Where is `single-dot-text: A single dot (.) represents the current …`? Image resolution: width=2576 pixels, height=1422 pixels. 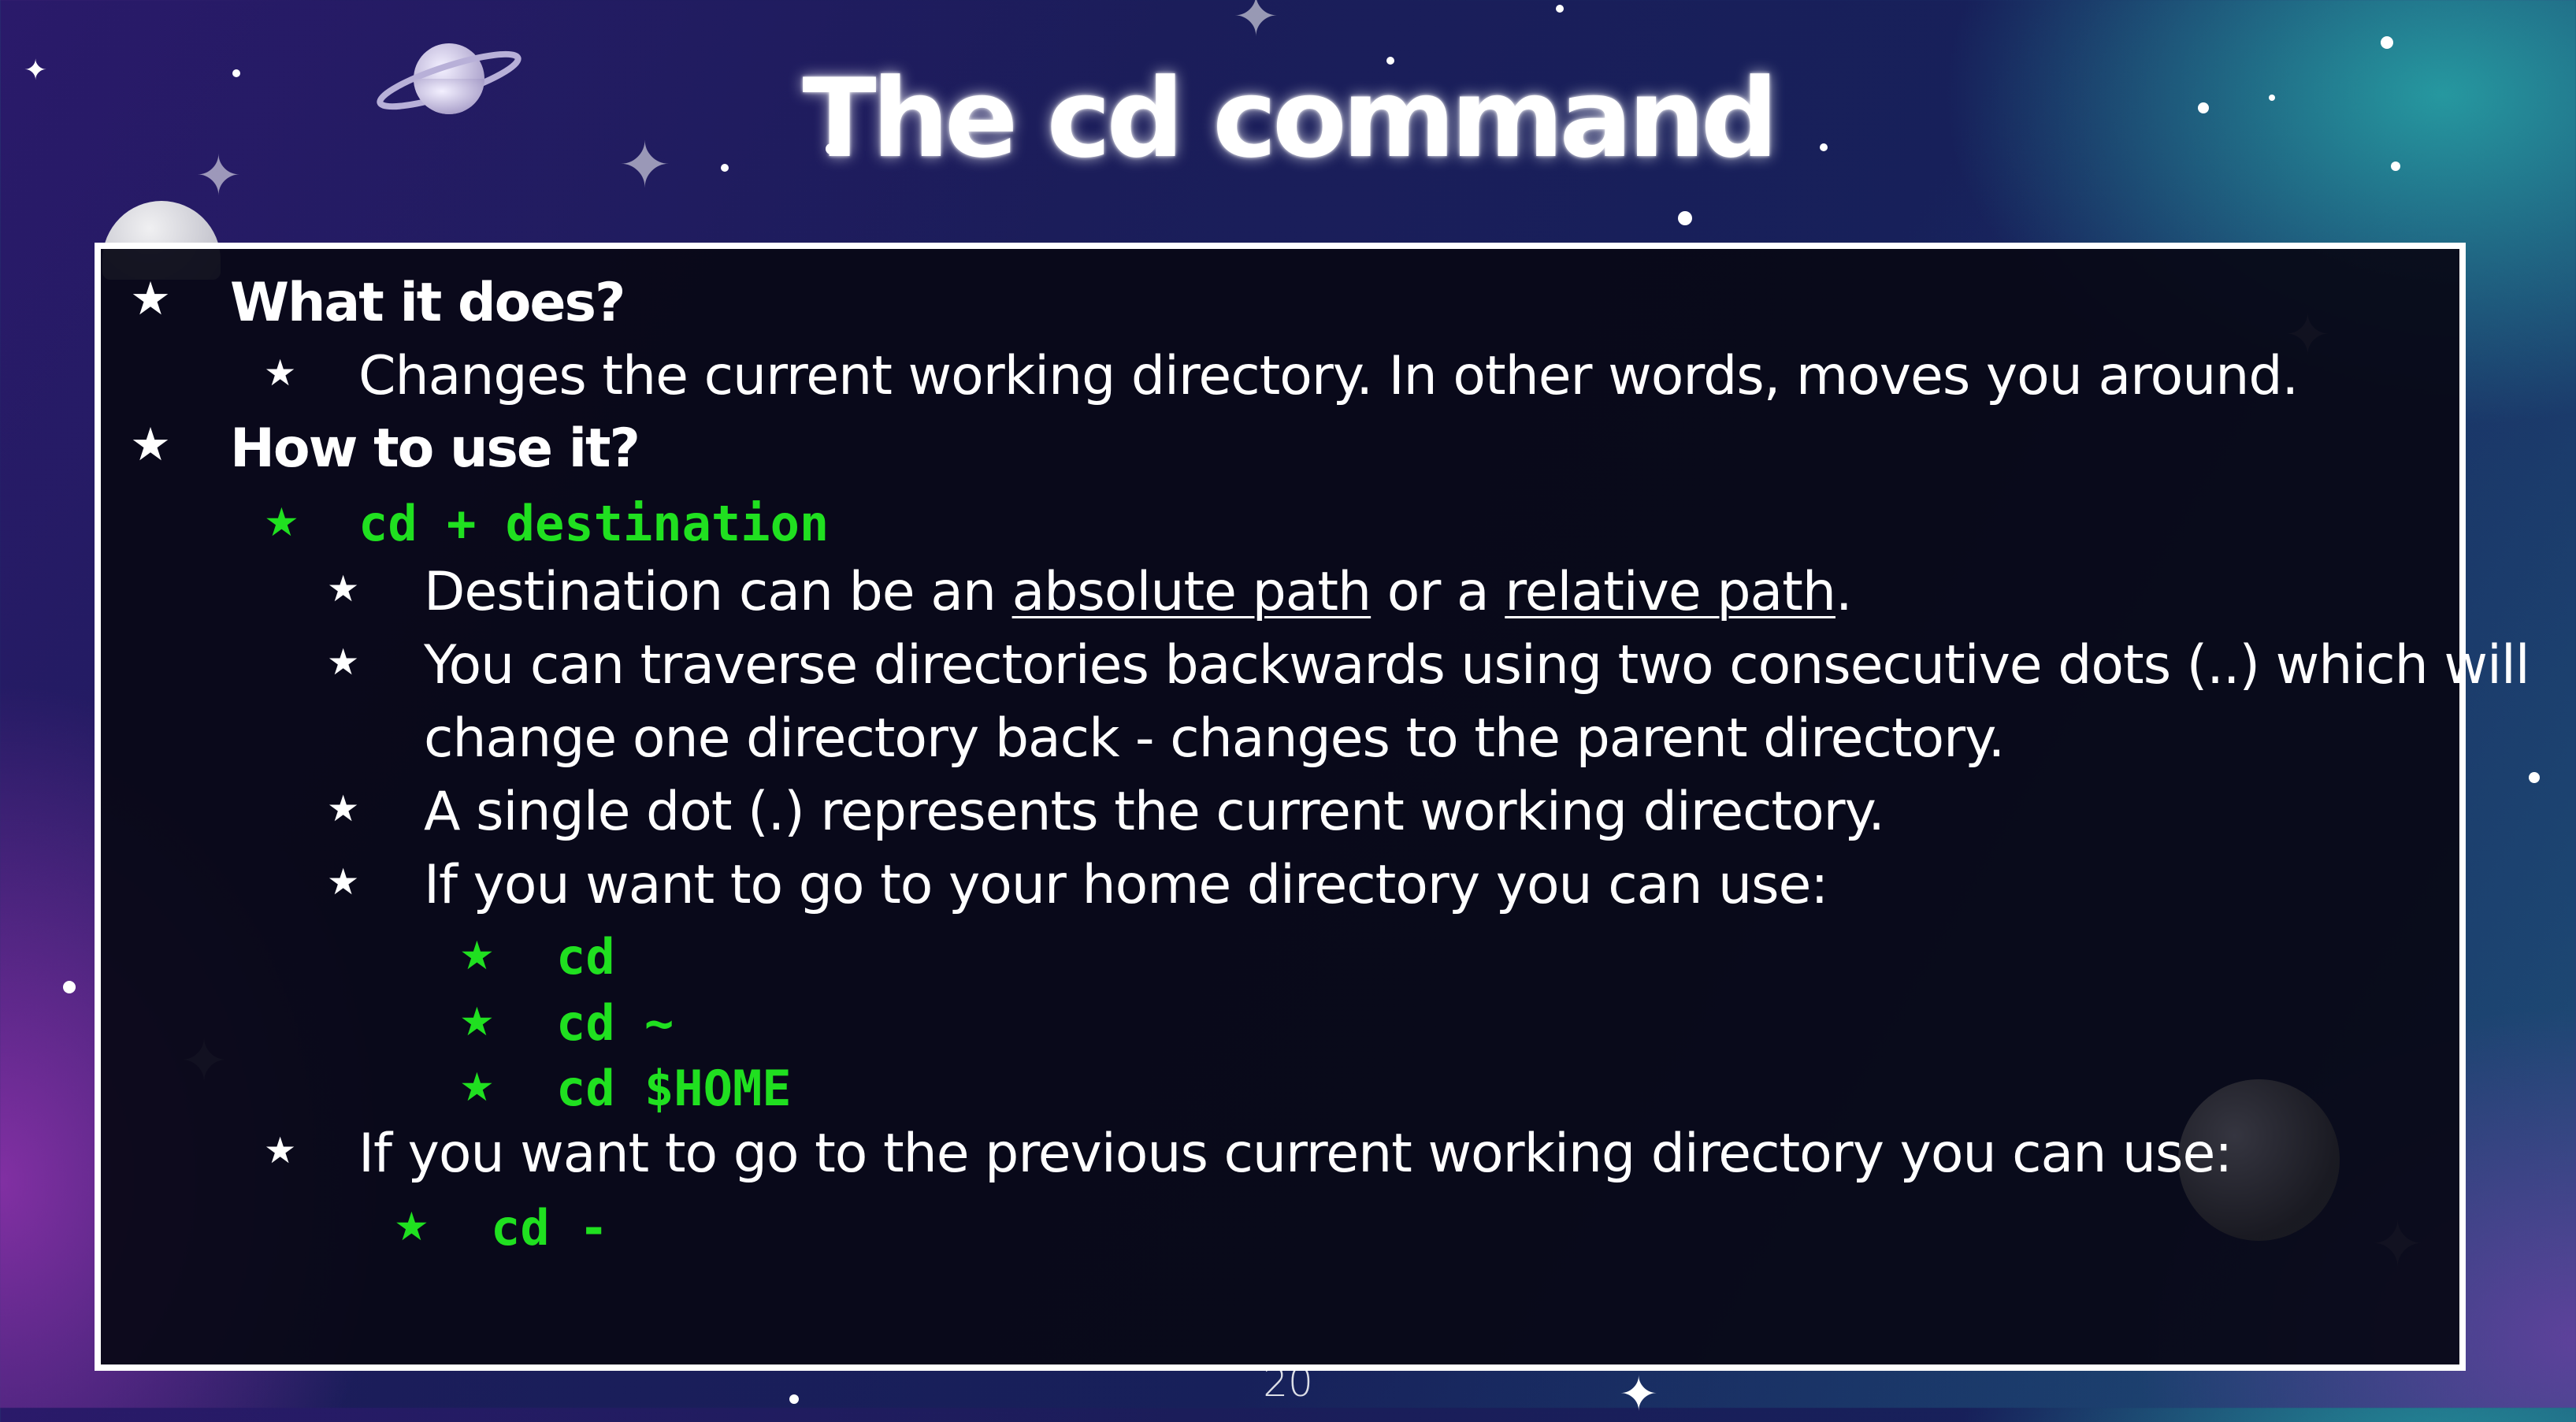 single-dot-text: A single dot (.) represents the current … is located at coordinates (1154, 812).